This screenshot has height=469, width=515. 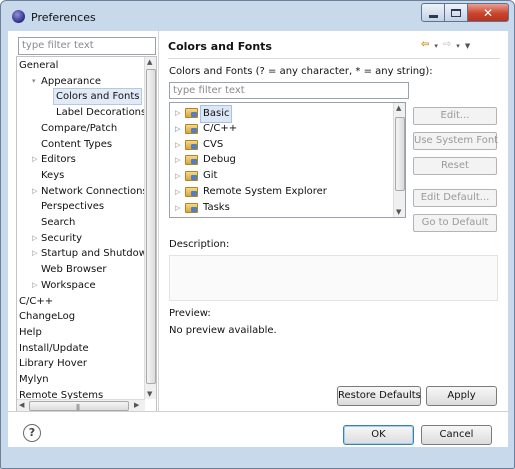 I want to click on eclipse-icon, so click(x=18, y=16).